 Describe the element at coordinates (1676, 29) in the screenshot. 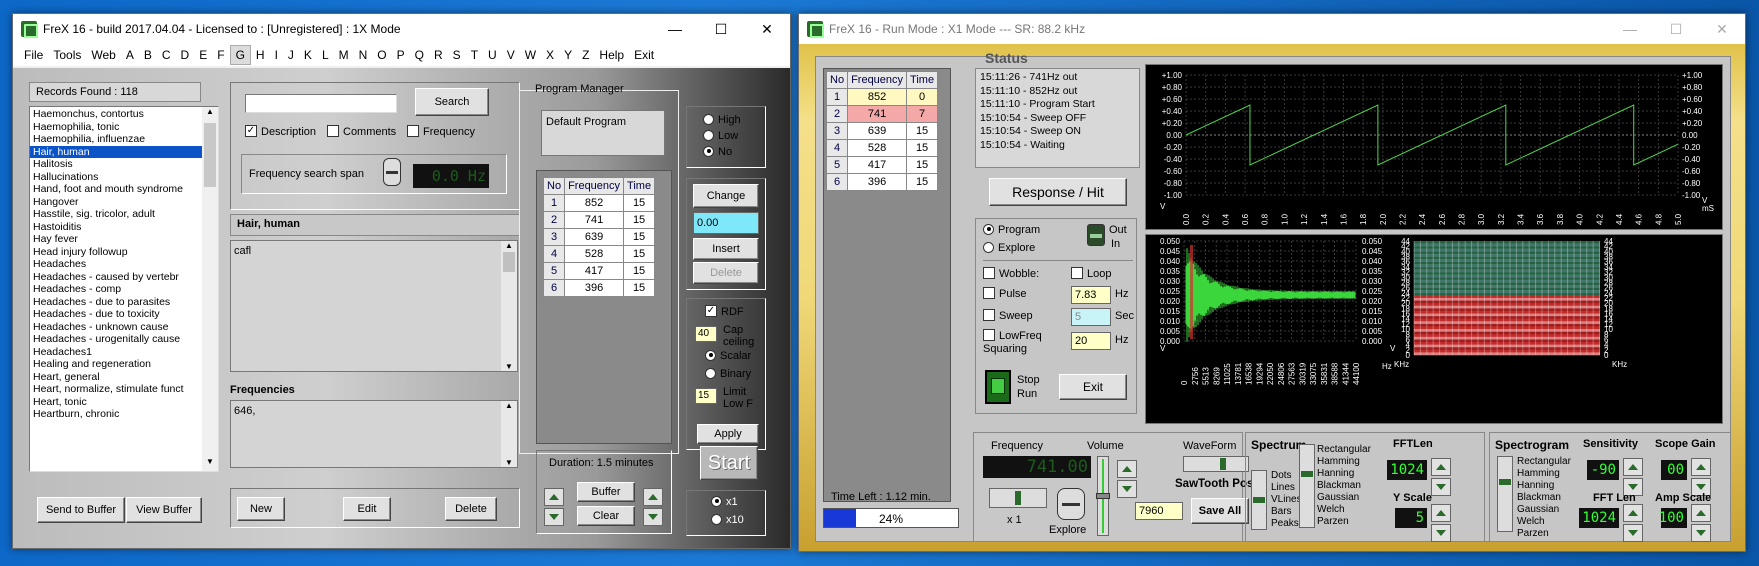

I see `maximize-button: ☐` at that location.